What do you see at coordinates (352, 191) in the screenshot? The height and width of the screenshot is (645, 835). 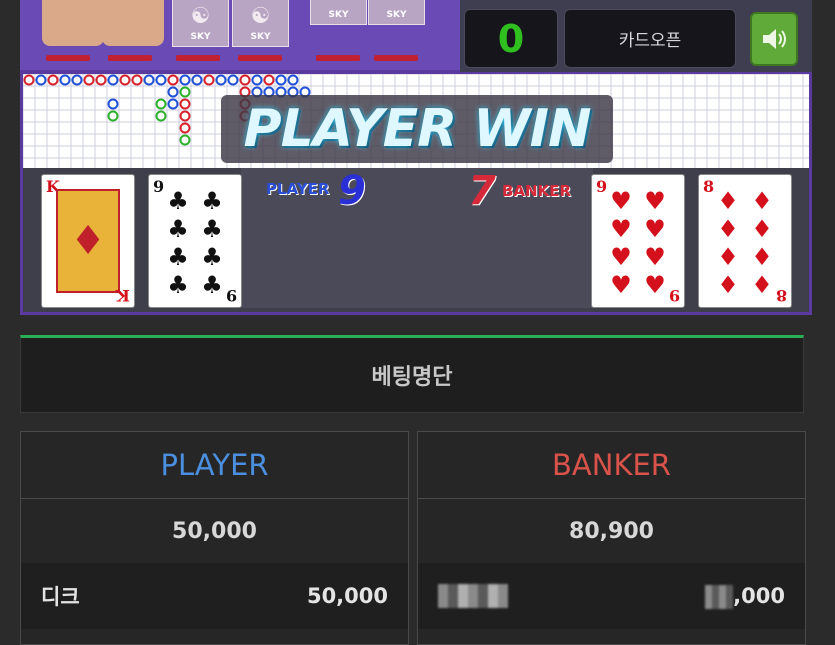 I see `player-score: 9` at bounding box center [352, 191].